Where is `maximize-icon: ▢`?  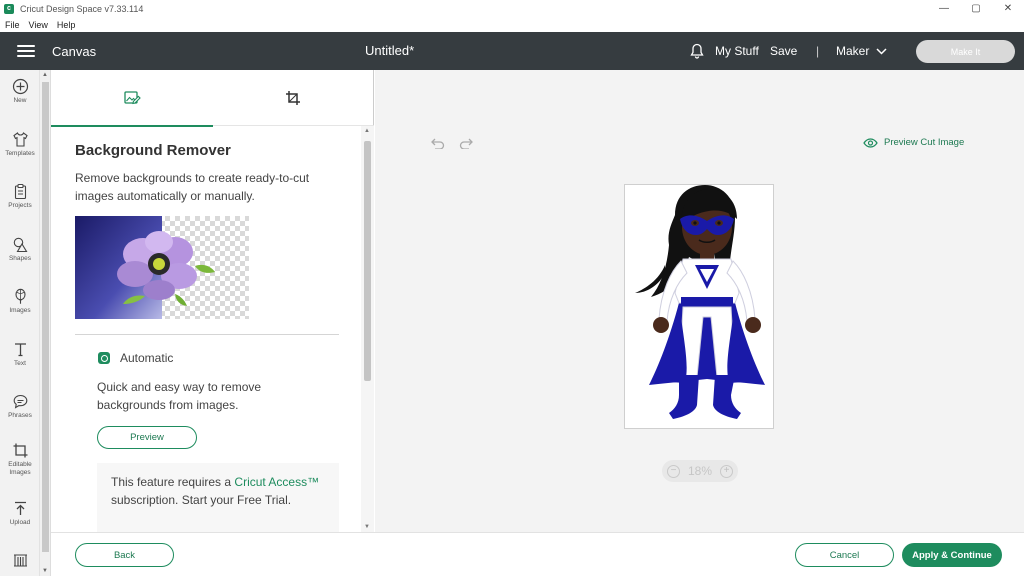 maximize-icon: ▢ is located at coordinates (976, 8).